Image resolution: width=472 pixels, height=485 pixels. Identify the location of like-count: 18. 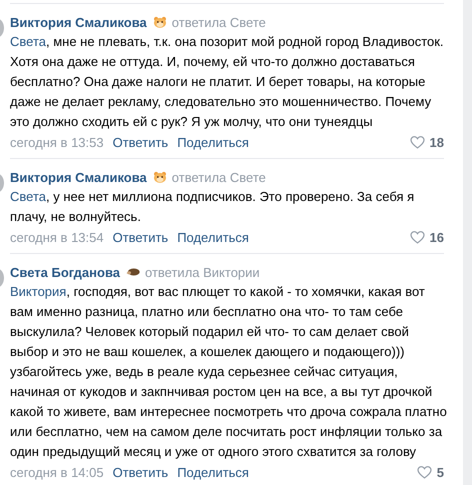
(437, 142).